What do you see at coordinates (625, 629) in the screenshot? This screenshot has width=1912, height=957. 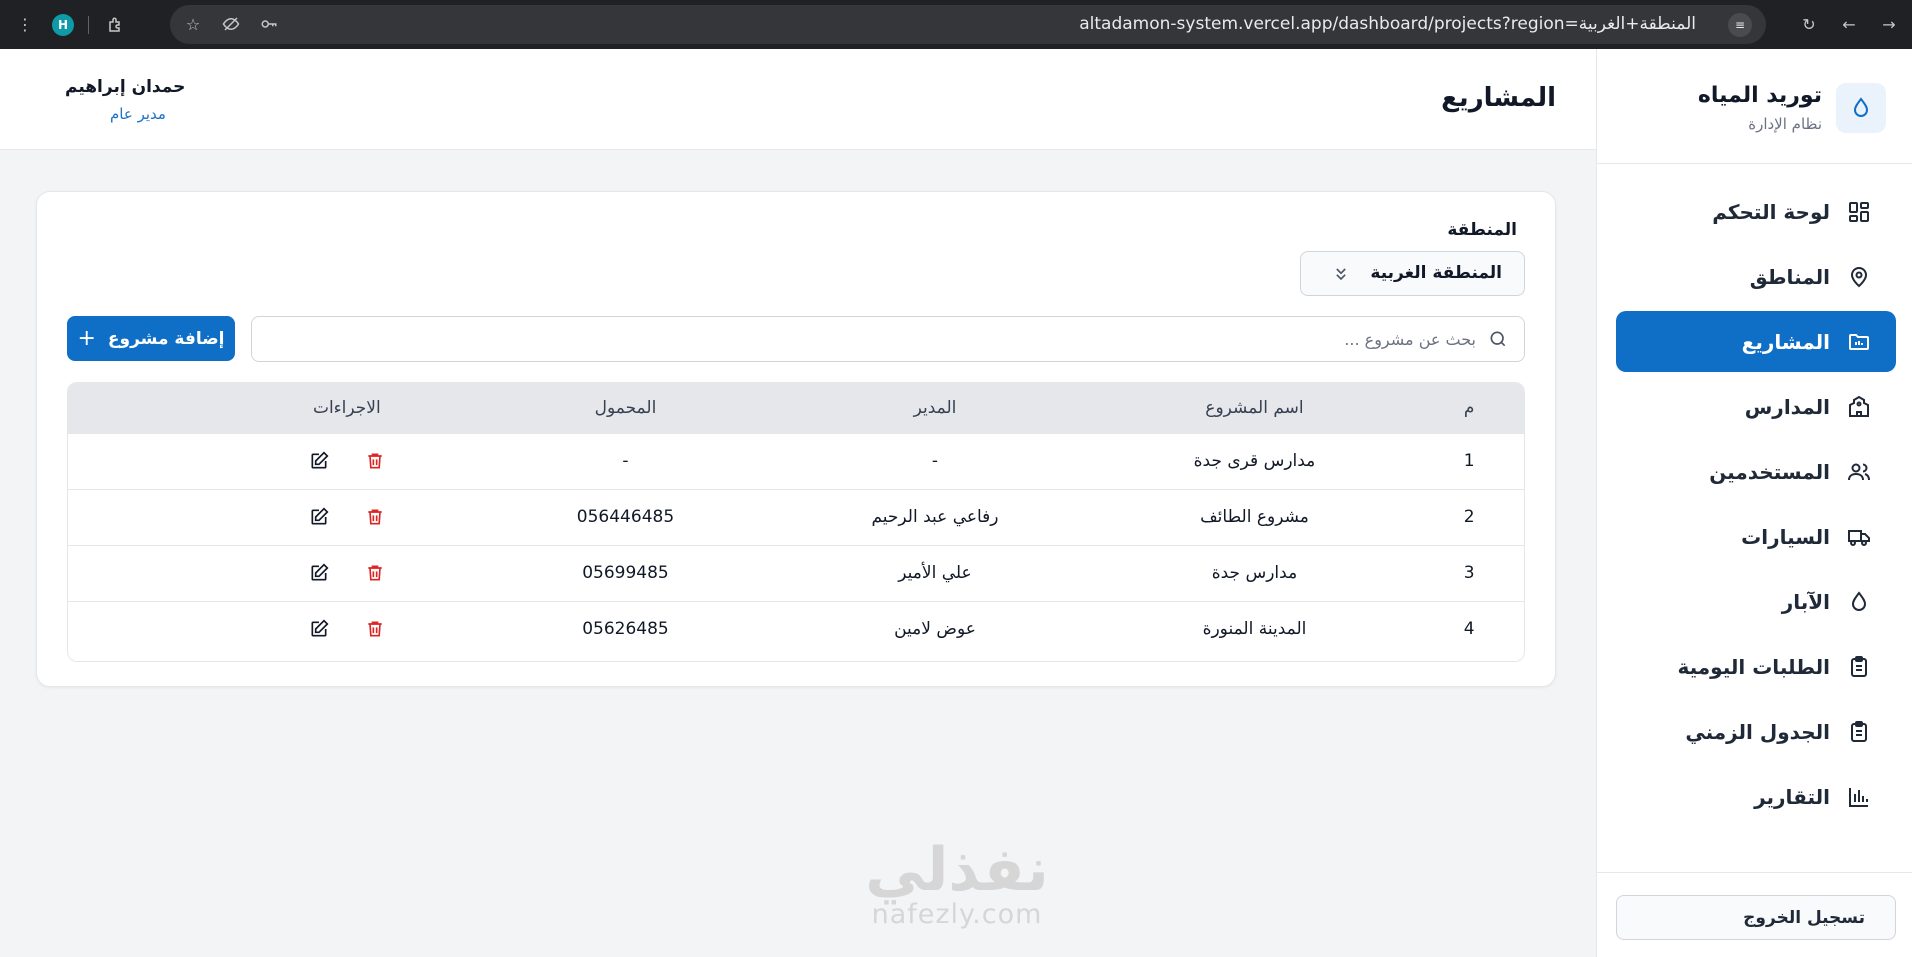 I see `cell-mobile: 05626485` at bounding box center [625, 629].